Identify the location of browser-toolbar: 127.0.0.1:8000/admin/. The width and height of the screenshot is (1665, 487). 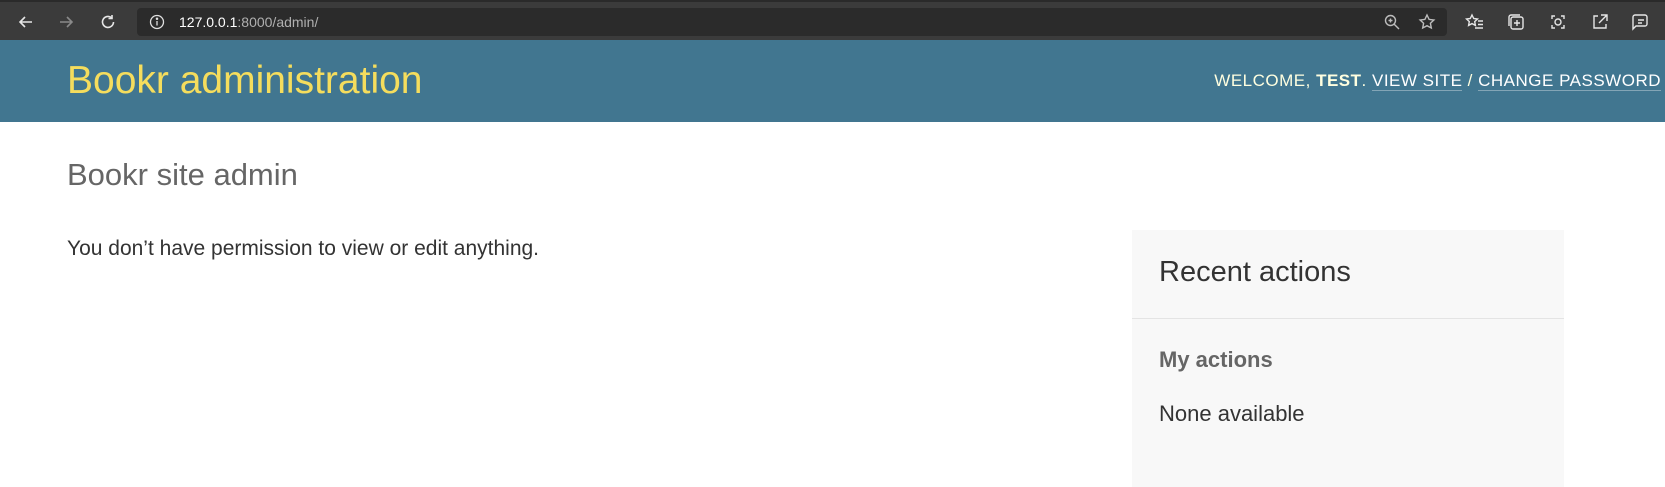
(832, 20).